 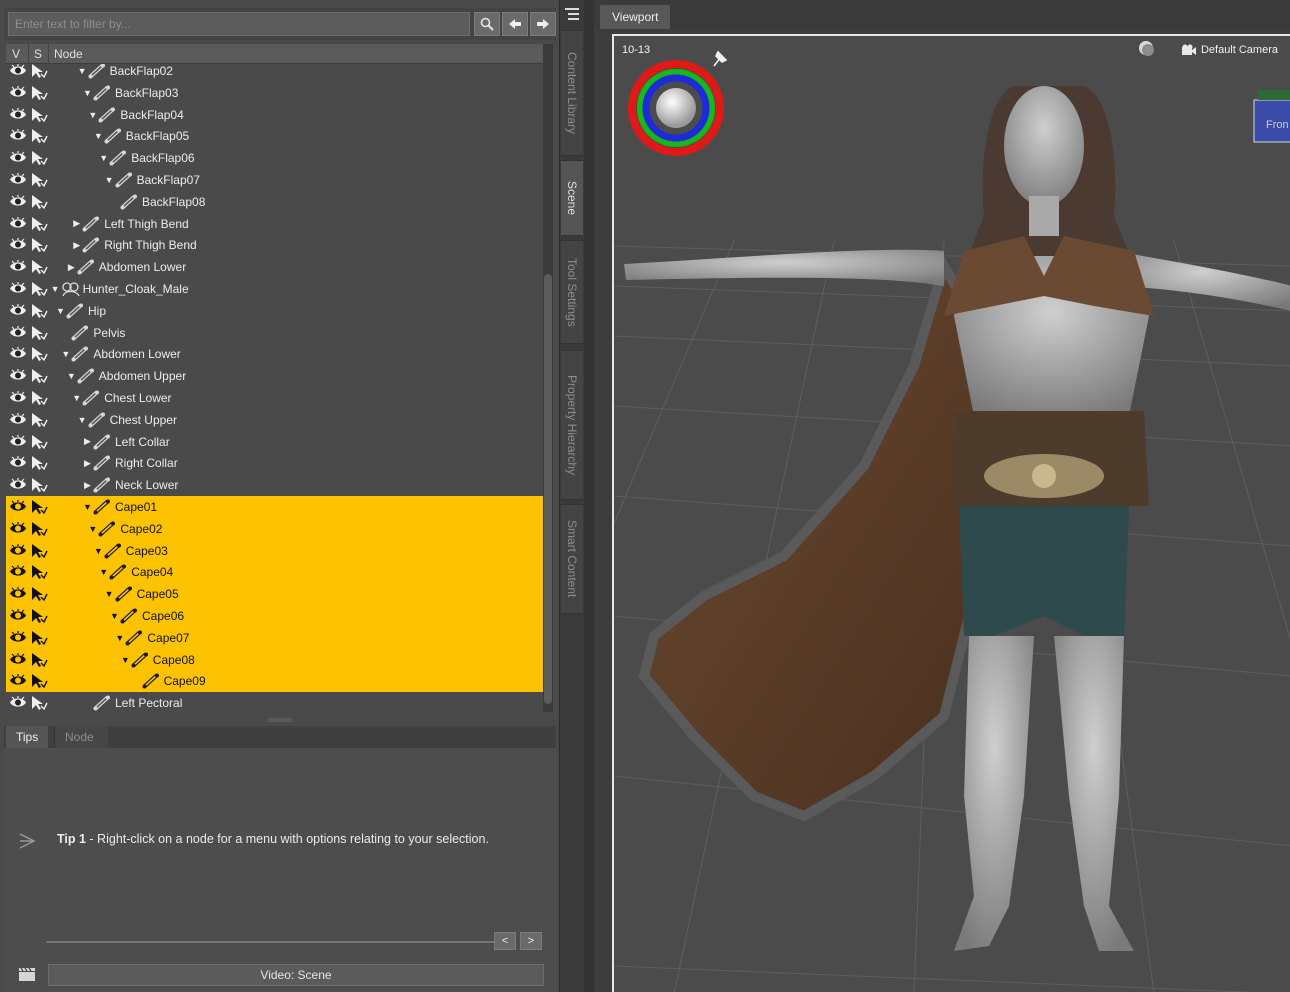 What do you see at coordinates (274, 463) in the screenshot?
I see `tree-row: ▶ Right Collar` at bounding box center [274, 463].